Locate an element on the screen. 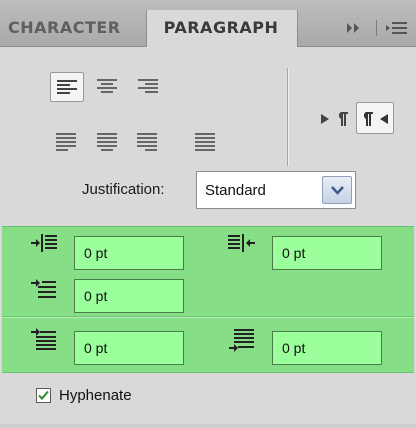 The width and height of the screenshot is (416, 428). justify-last-left-button is located at coordinates (67, 141).